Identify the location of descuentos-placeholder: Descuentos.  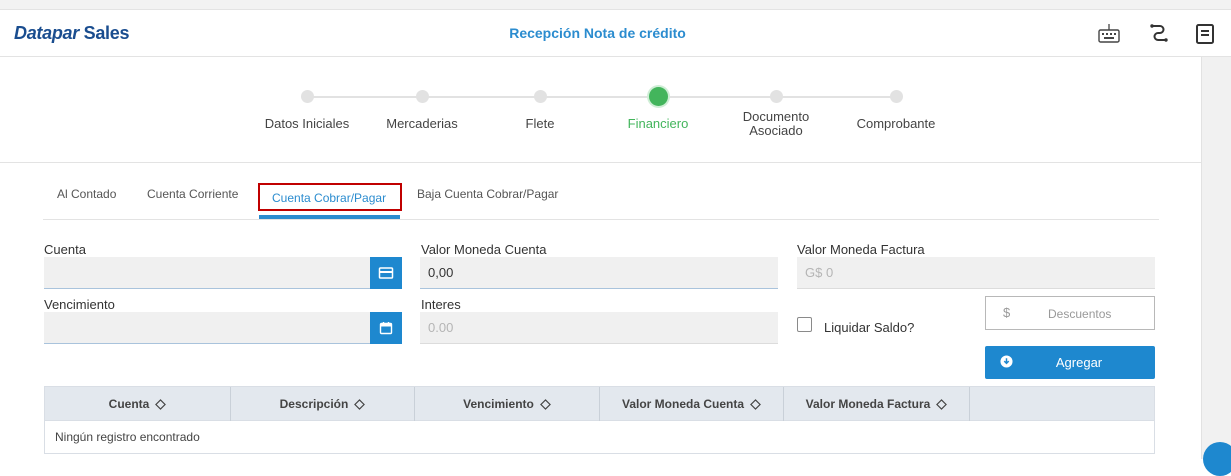
(1080, 314).